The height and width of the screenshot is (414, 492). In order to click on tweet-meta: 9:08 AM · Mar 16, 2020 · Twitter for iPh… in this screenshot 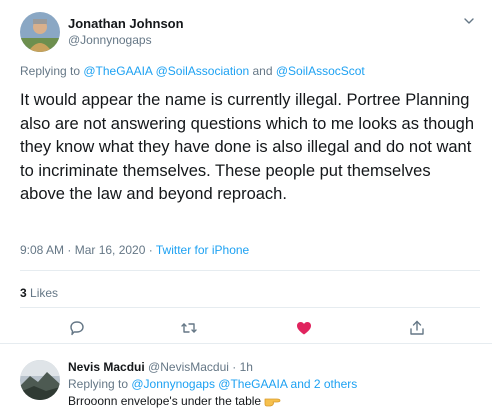, I will do `click(134, 250)`.